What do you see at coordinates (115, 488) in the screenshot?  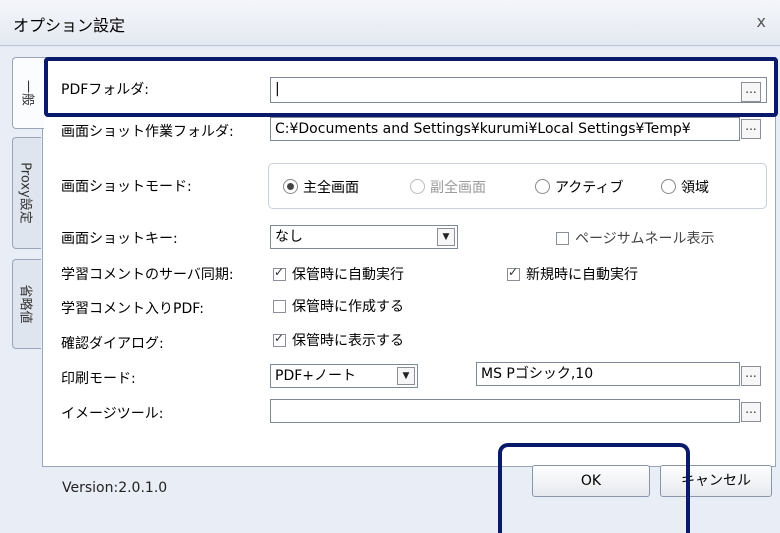 I see `version-label: Version:2.0.1.0` at bounding box center [115, 488].